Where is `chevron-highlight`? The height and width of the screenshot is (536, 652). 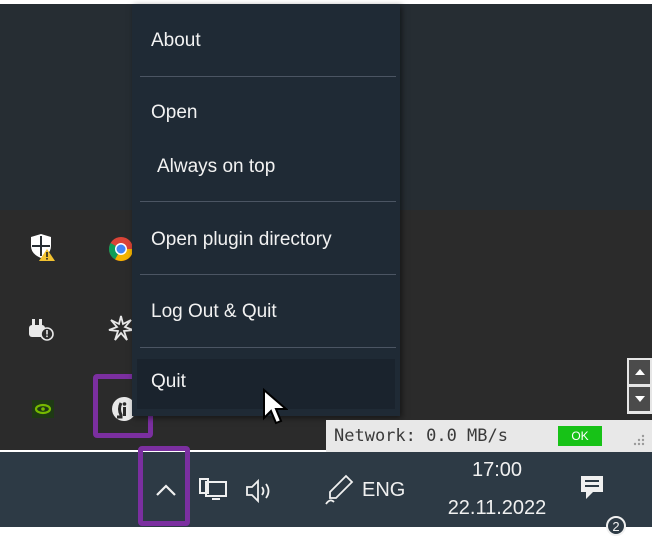
chevron-highlight is located at coordinates (164, 486).